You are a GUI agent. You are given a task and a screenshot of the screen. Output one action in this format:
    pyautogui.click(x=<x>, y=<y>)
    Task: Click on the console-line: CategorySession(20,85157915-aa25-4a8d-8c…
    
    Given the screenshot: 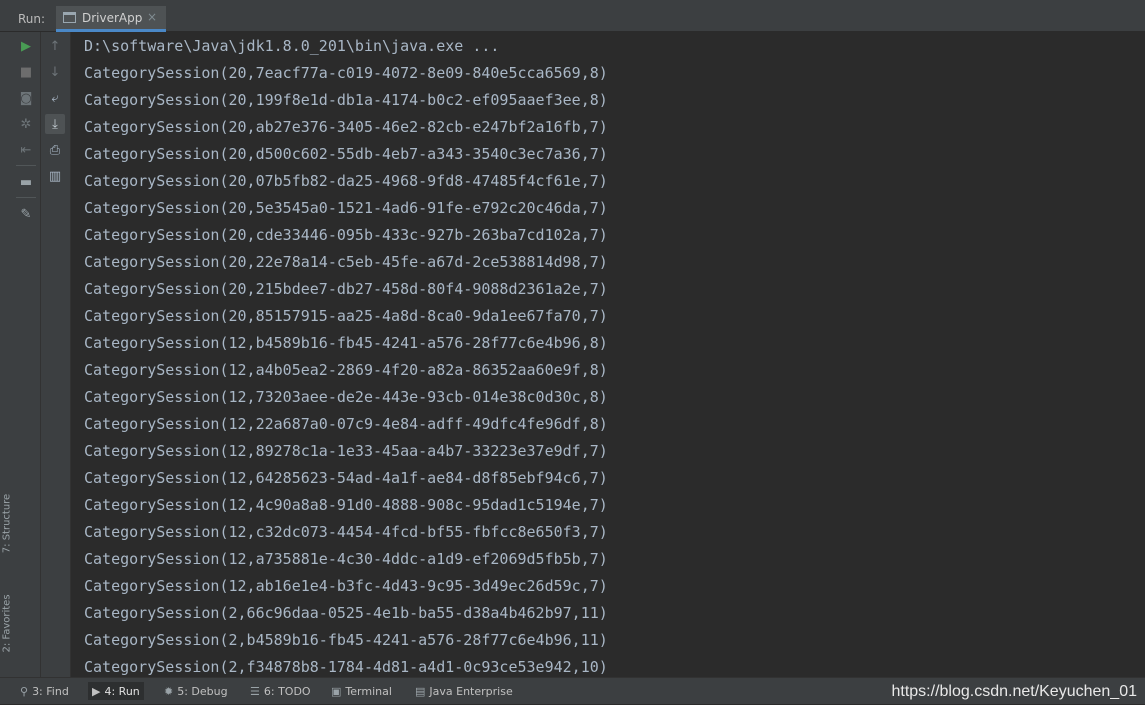 What is the action you would take?
    pyautogui.click(x=346, y=316)
    